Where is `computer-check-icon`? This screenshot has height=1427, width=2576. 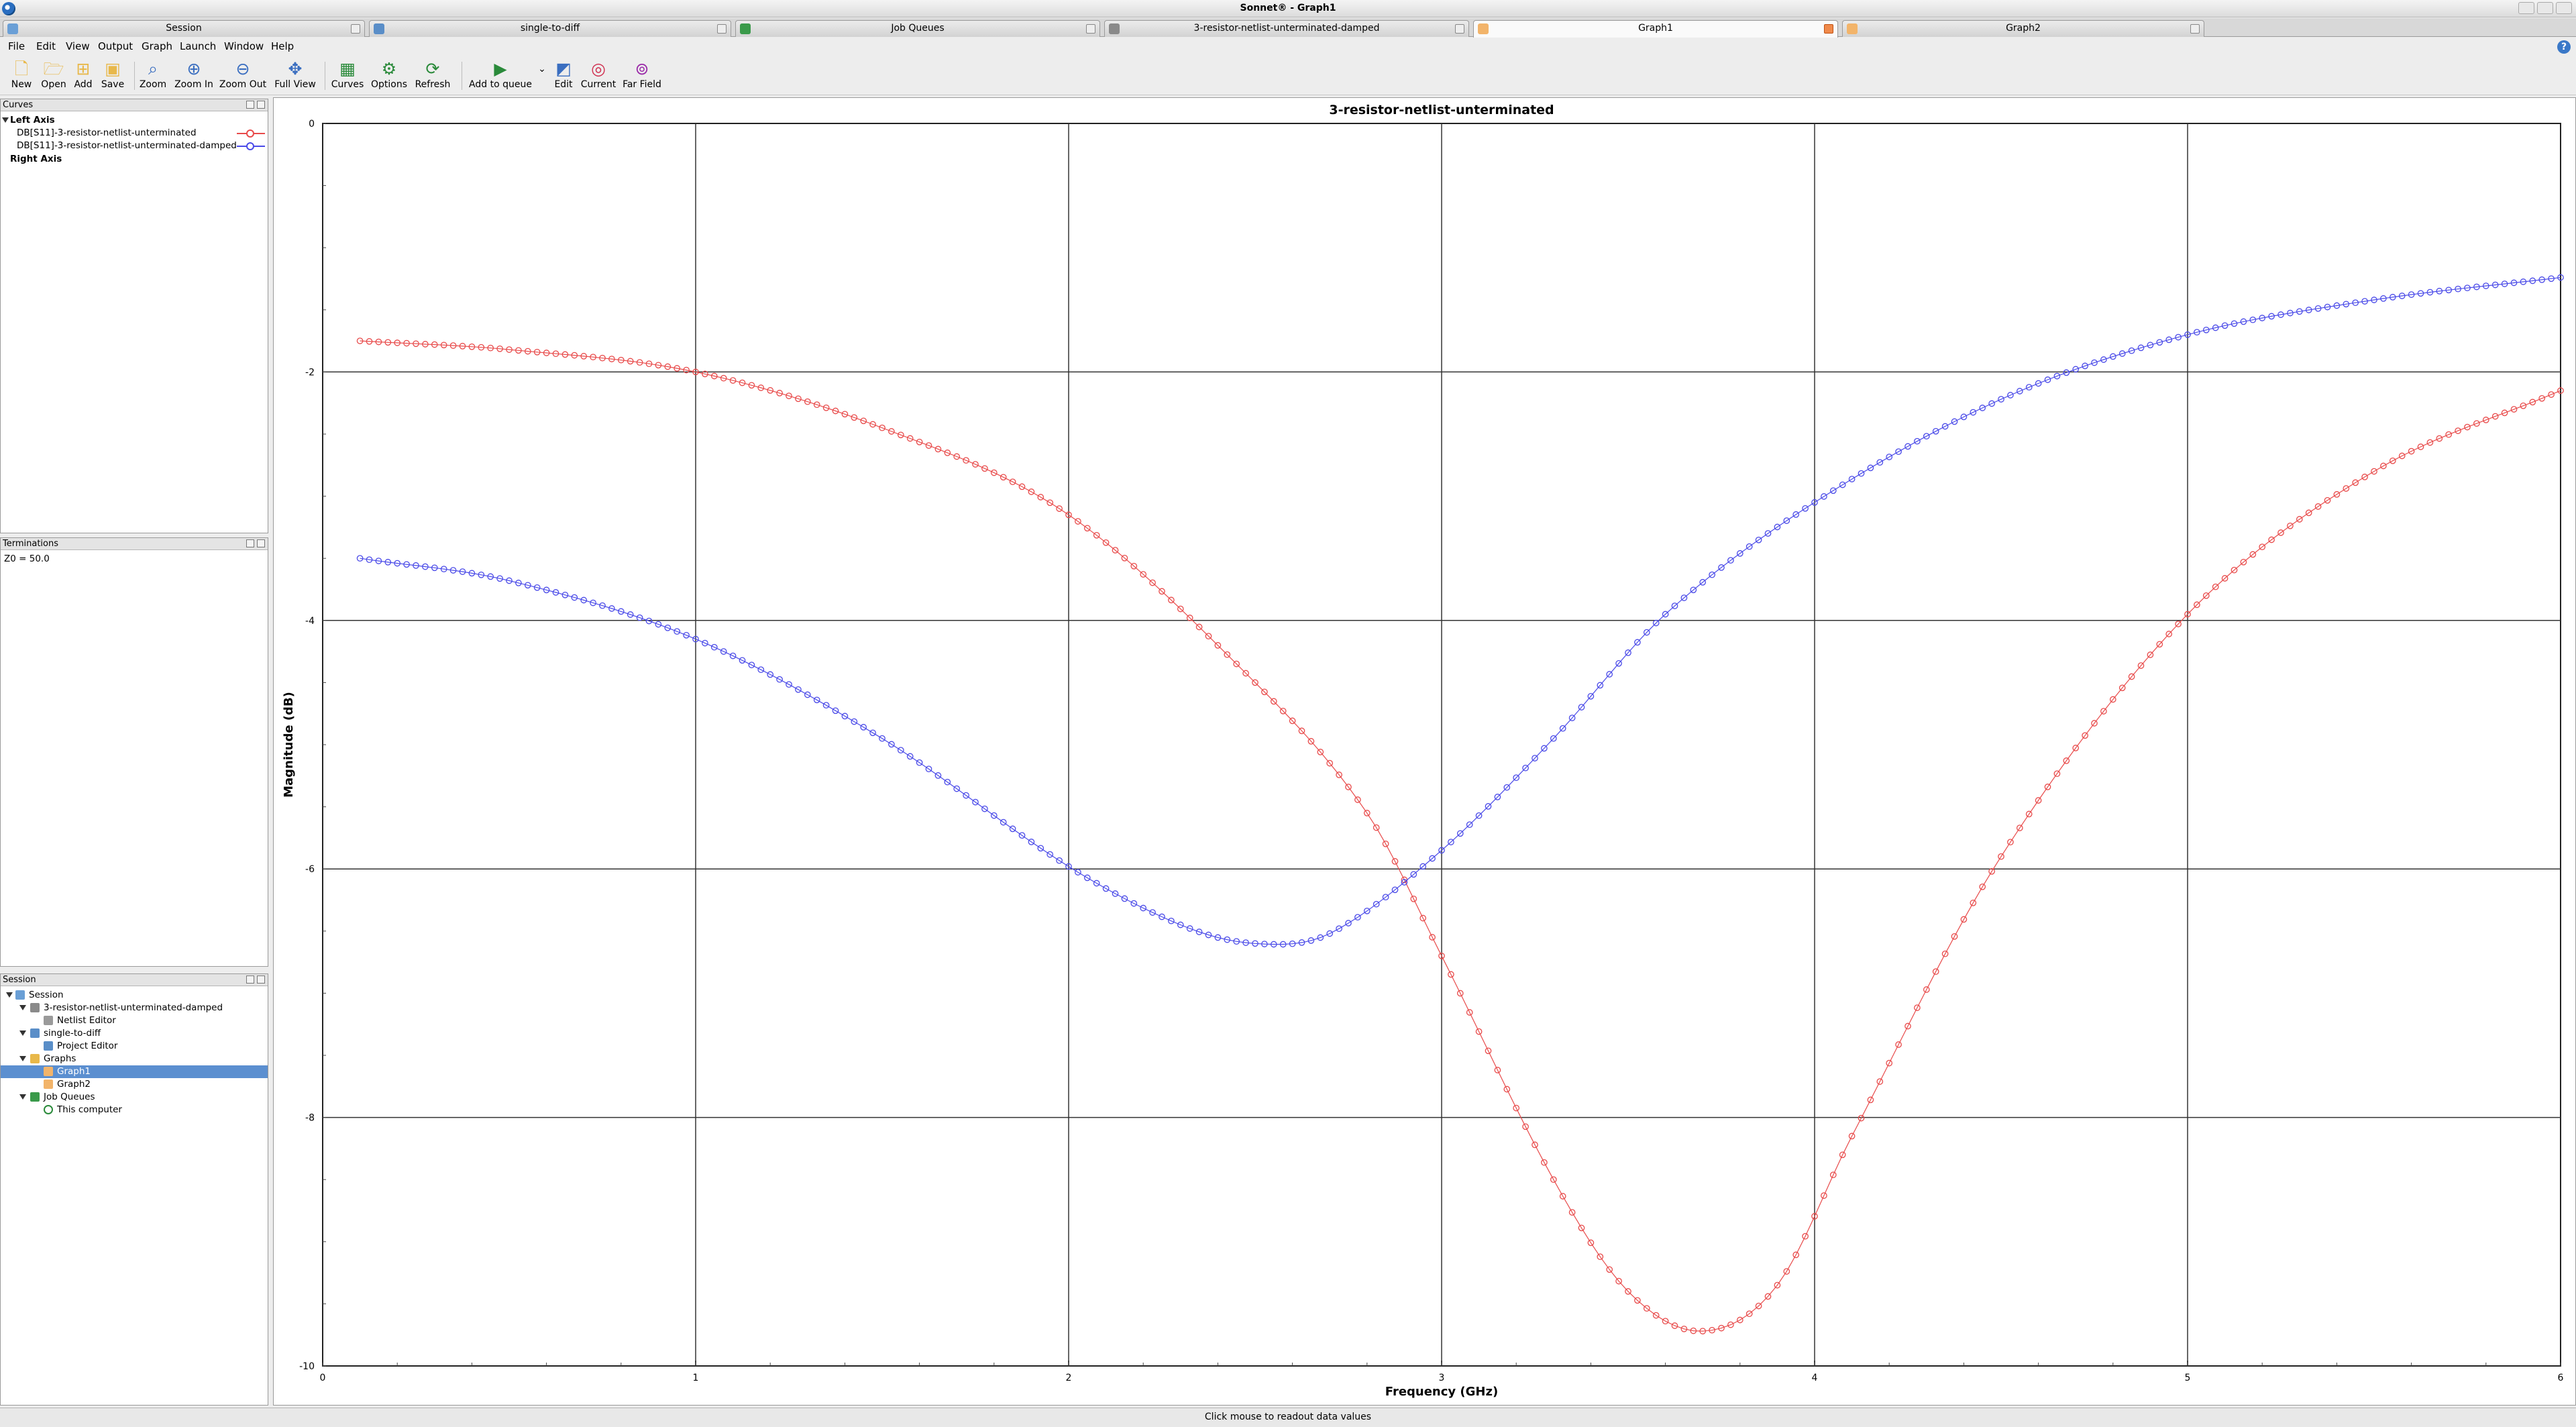
computer-check-icon is located at coordinates (48, 1109).